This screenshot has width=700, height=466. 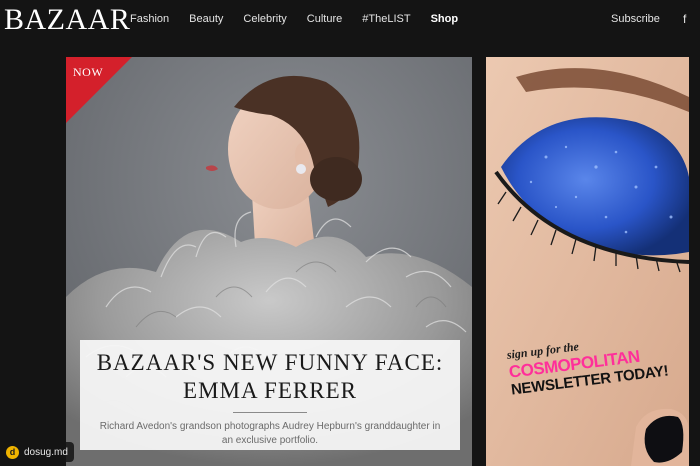 I want to click on hero-headline-line-1: BAZAAR'S NEW FUNNY FACE:, so click(x=270, y=362).